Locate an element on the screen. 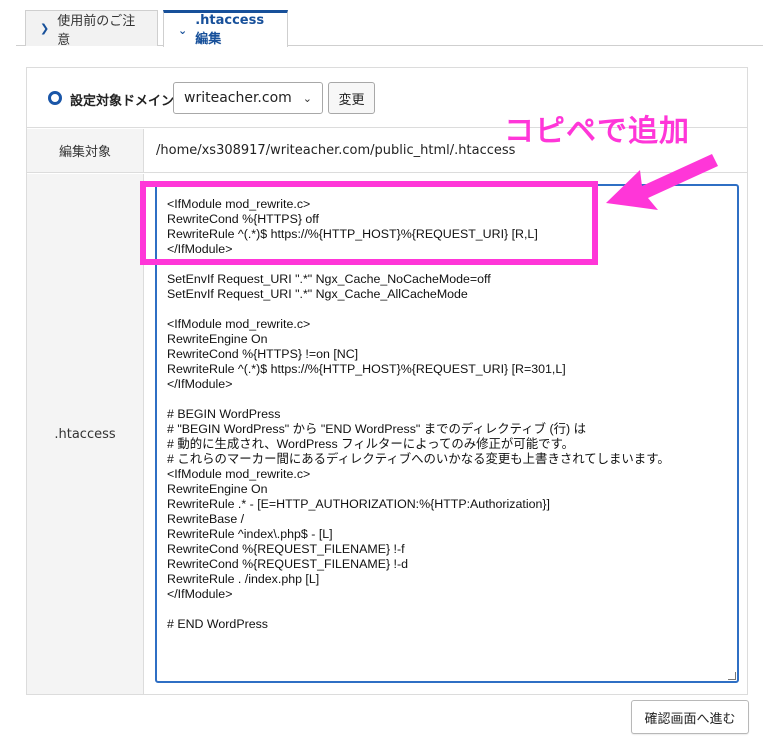 The image size is (763, 744). code-line: # BEGIN WordPress is located at coordinates (224, 414).